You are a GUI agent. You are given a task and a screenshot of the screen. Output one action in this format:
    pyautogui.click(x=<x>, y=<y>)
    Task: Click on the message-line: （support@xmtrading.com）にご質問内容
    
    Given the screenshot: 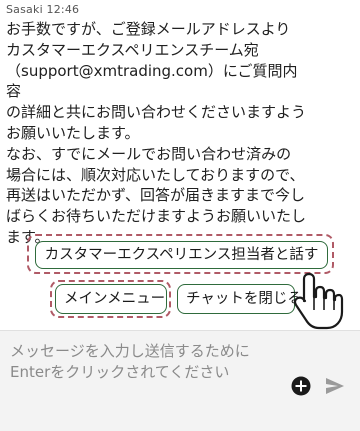 What is the action you would take?
    pyautogui.click(x=152, y=81)
    